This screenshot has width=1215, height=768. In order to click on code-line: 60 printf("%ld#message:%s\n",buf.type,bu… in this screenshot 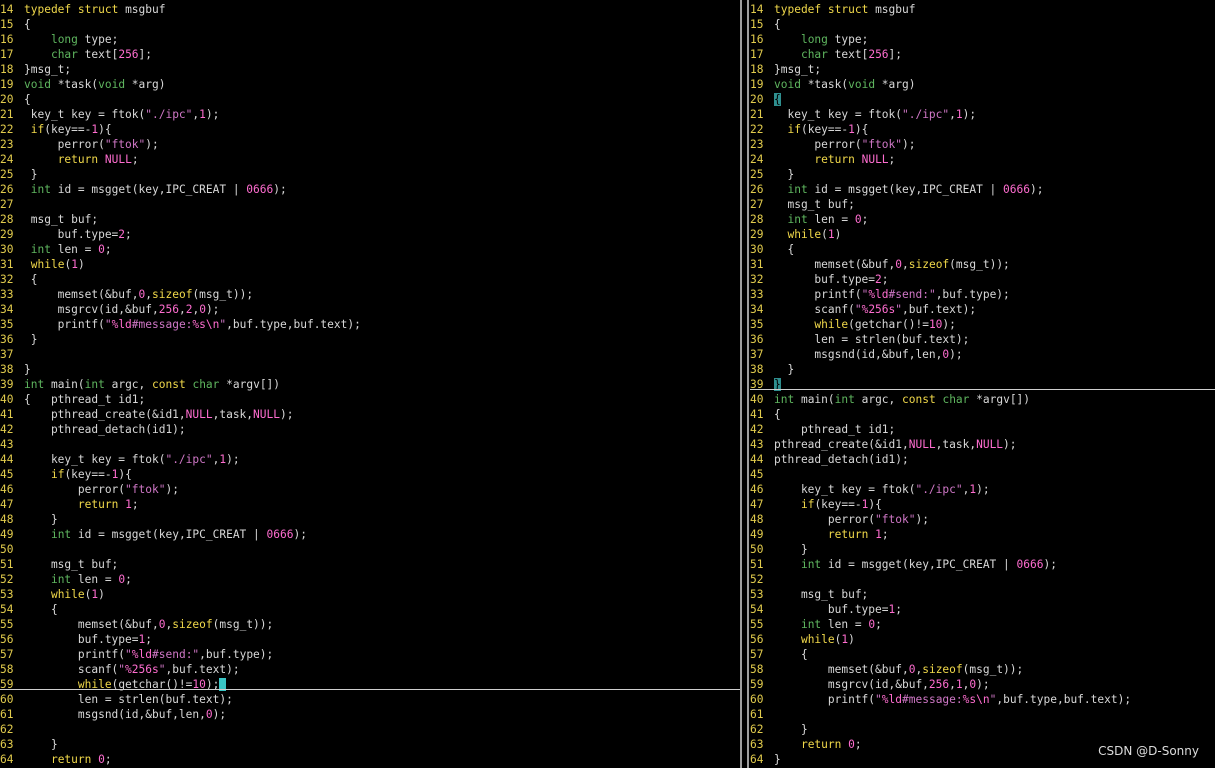, I will do `click(982, 699)`.